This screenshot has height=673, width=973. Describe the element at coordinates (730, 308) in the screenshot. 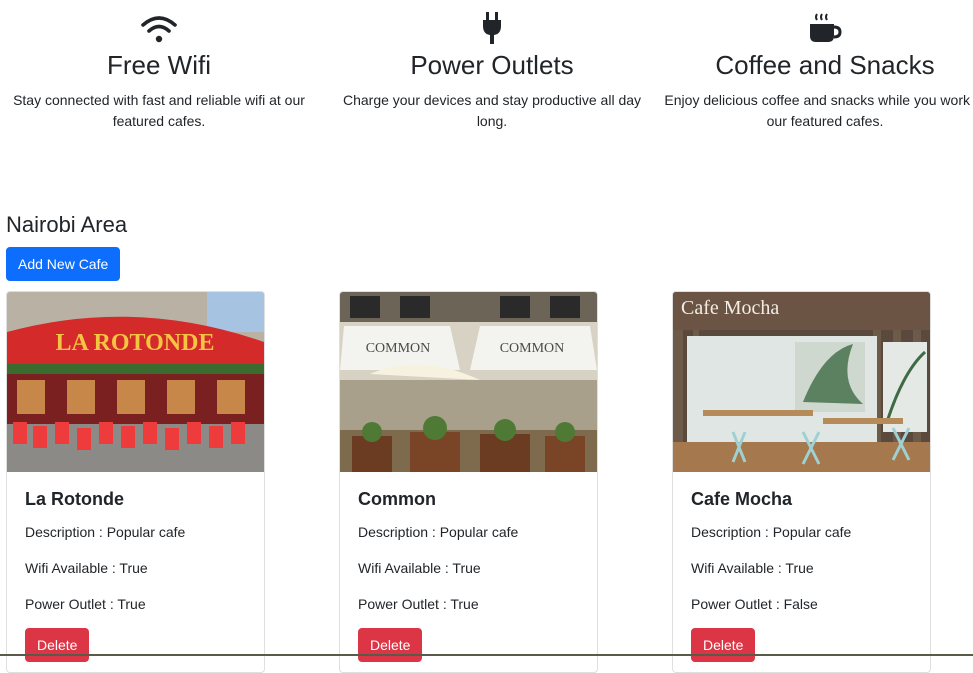

I see `cafe-sign-text: Cafe Mocha` at that location.